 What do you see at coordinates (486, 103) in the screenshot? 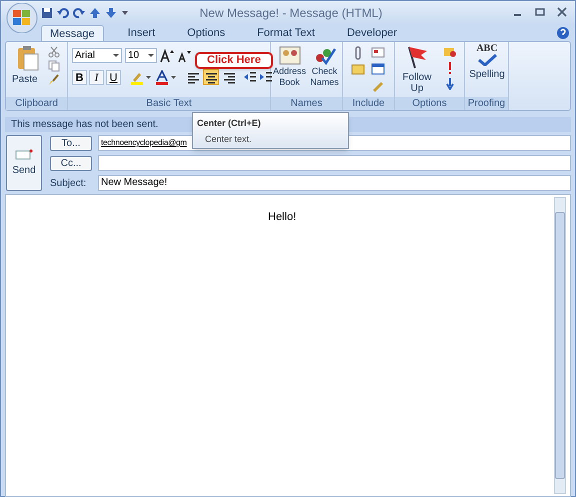
I see `group-label: Proofing` at bounding box center [486, 103].